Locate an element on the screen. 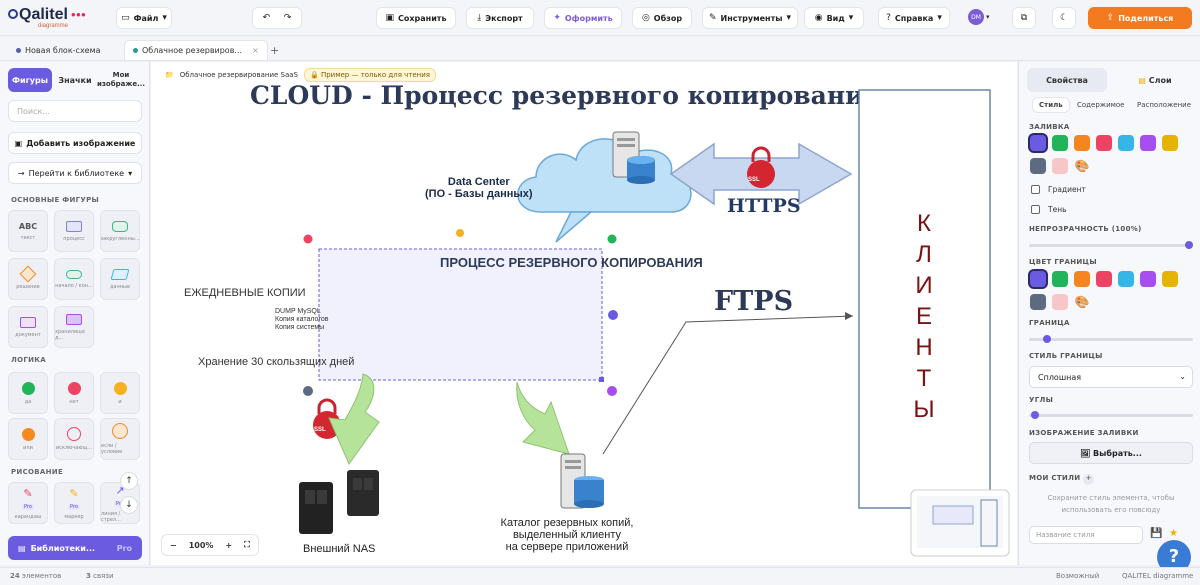 The width and height of the screenshot is (1200, 585). fill-swatch-purple is located at coordinates (1038, 143).